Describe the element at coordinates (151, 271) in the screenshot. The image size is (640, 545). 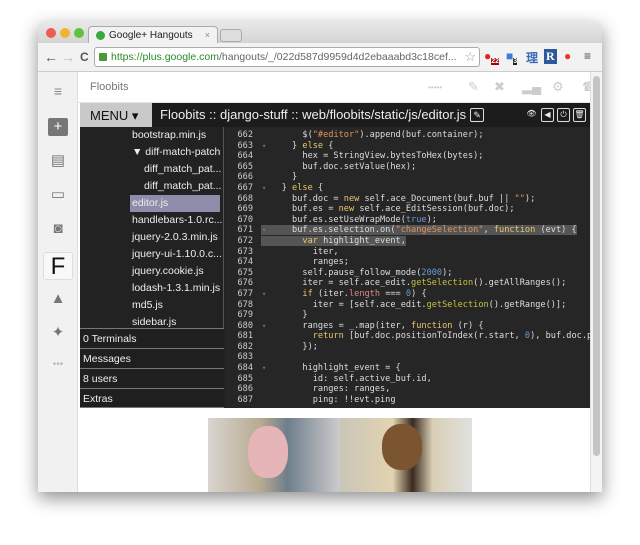
I see `file-tree-item: jquery.cookie.js` at that location.